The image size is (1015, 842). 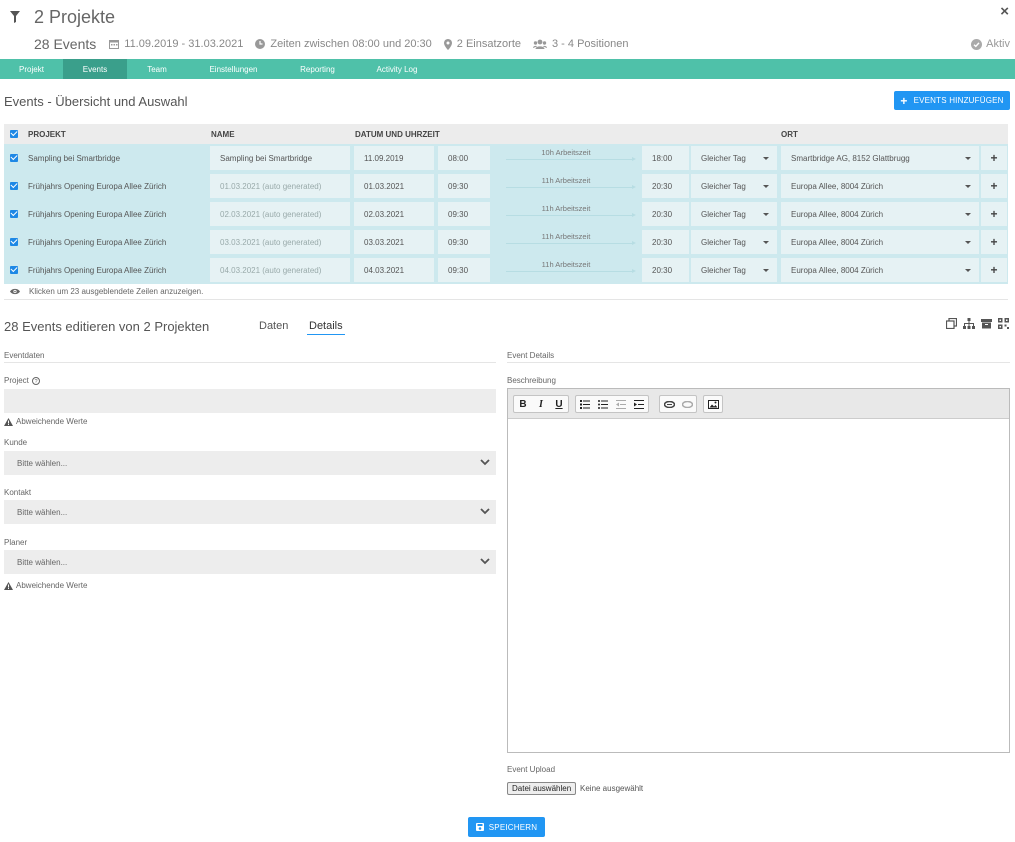 What do you see at coordinates (687, 404) in the screenshot?
I see `unlink-icon` at bounding box center [687, 404].